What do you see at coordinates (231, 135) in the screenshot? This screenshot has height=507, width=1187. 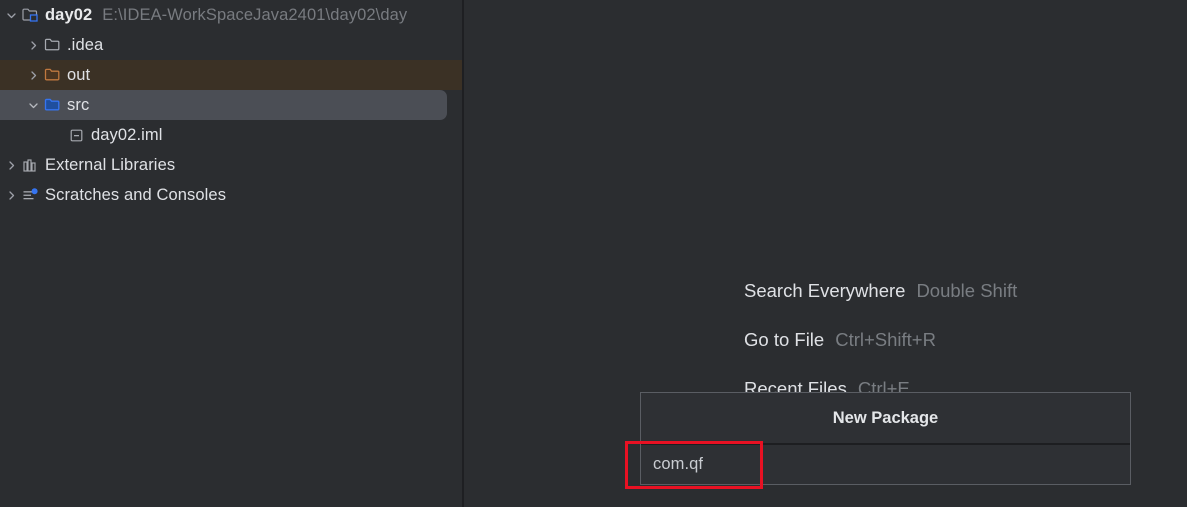 I see `tree-row: day02.iml` at bounding box center [231, 135].